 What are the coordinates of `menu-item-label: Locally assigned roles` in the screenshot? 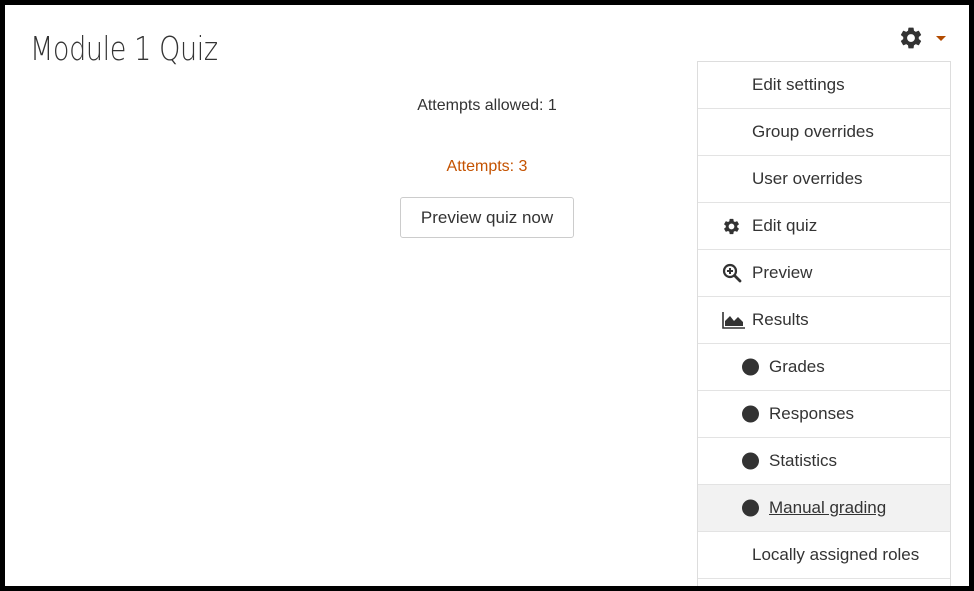 It's located at (836, 554).